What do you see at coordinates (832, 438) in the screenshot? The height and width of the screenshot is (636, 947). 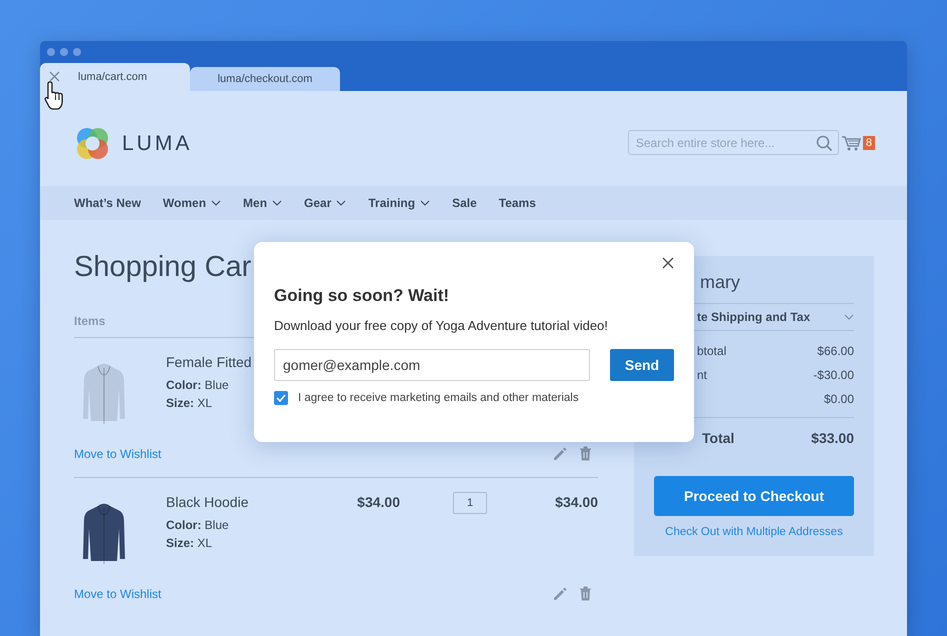 I see `order-total-value: $33.00` at bounding box center [832, 438].